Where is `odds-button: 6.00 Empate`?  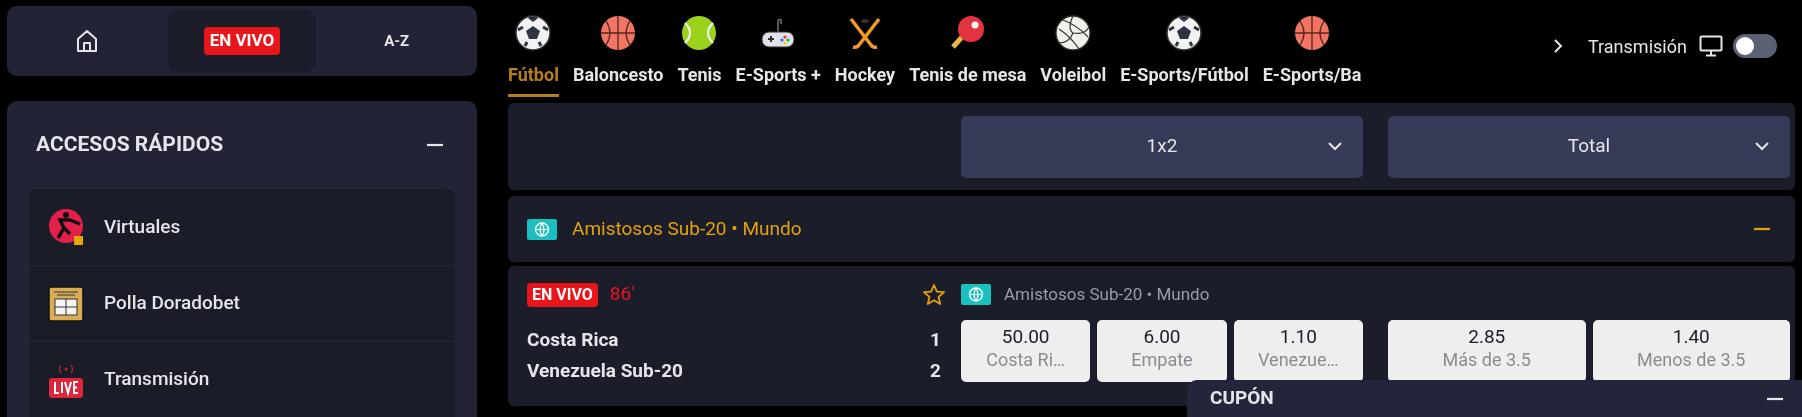
odds-button: 6.00 Empate is located at coordinates (1162, 351).